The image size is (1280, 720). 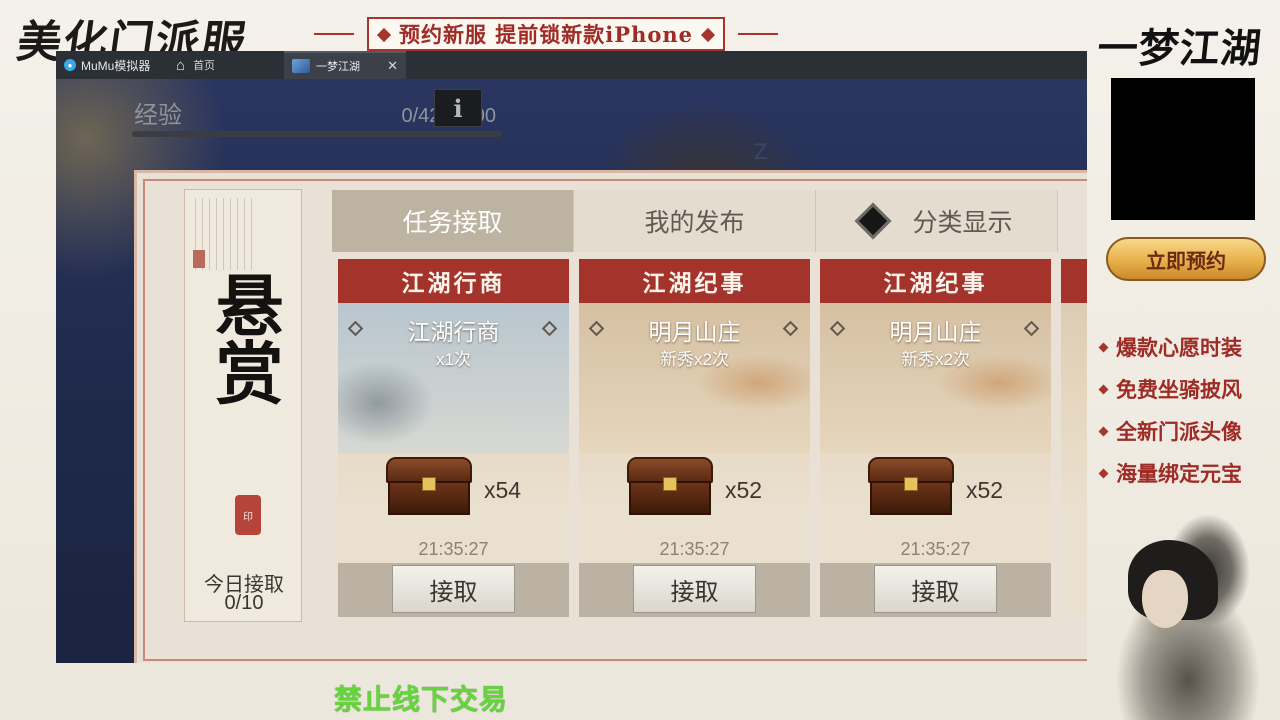 I want to click on game-tab-label-wrap: 一梦江湖, so click(x=326, y=66).